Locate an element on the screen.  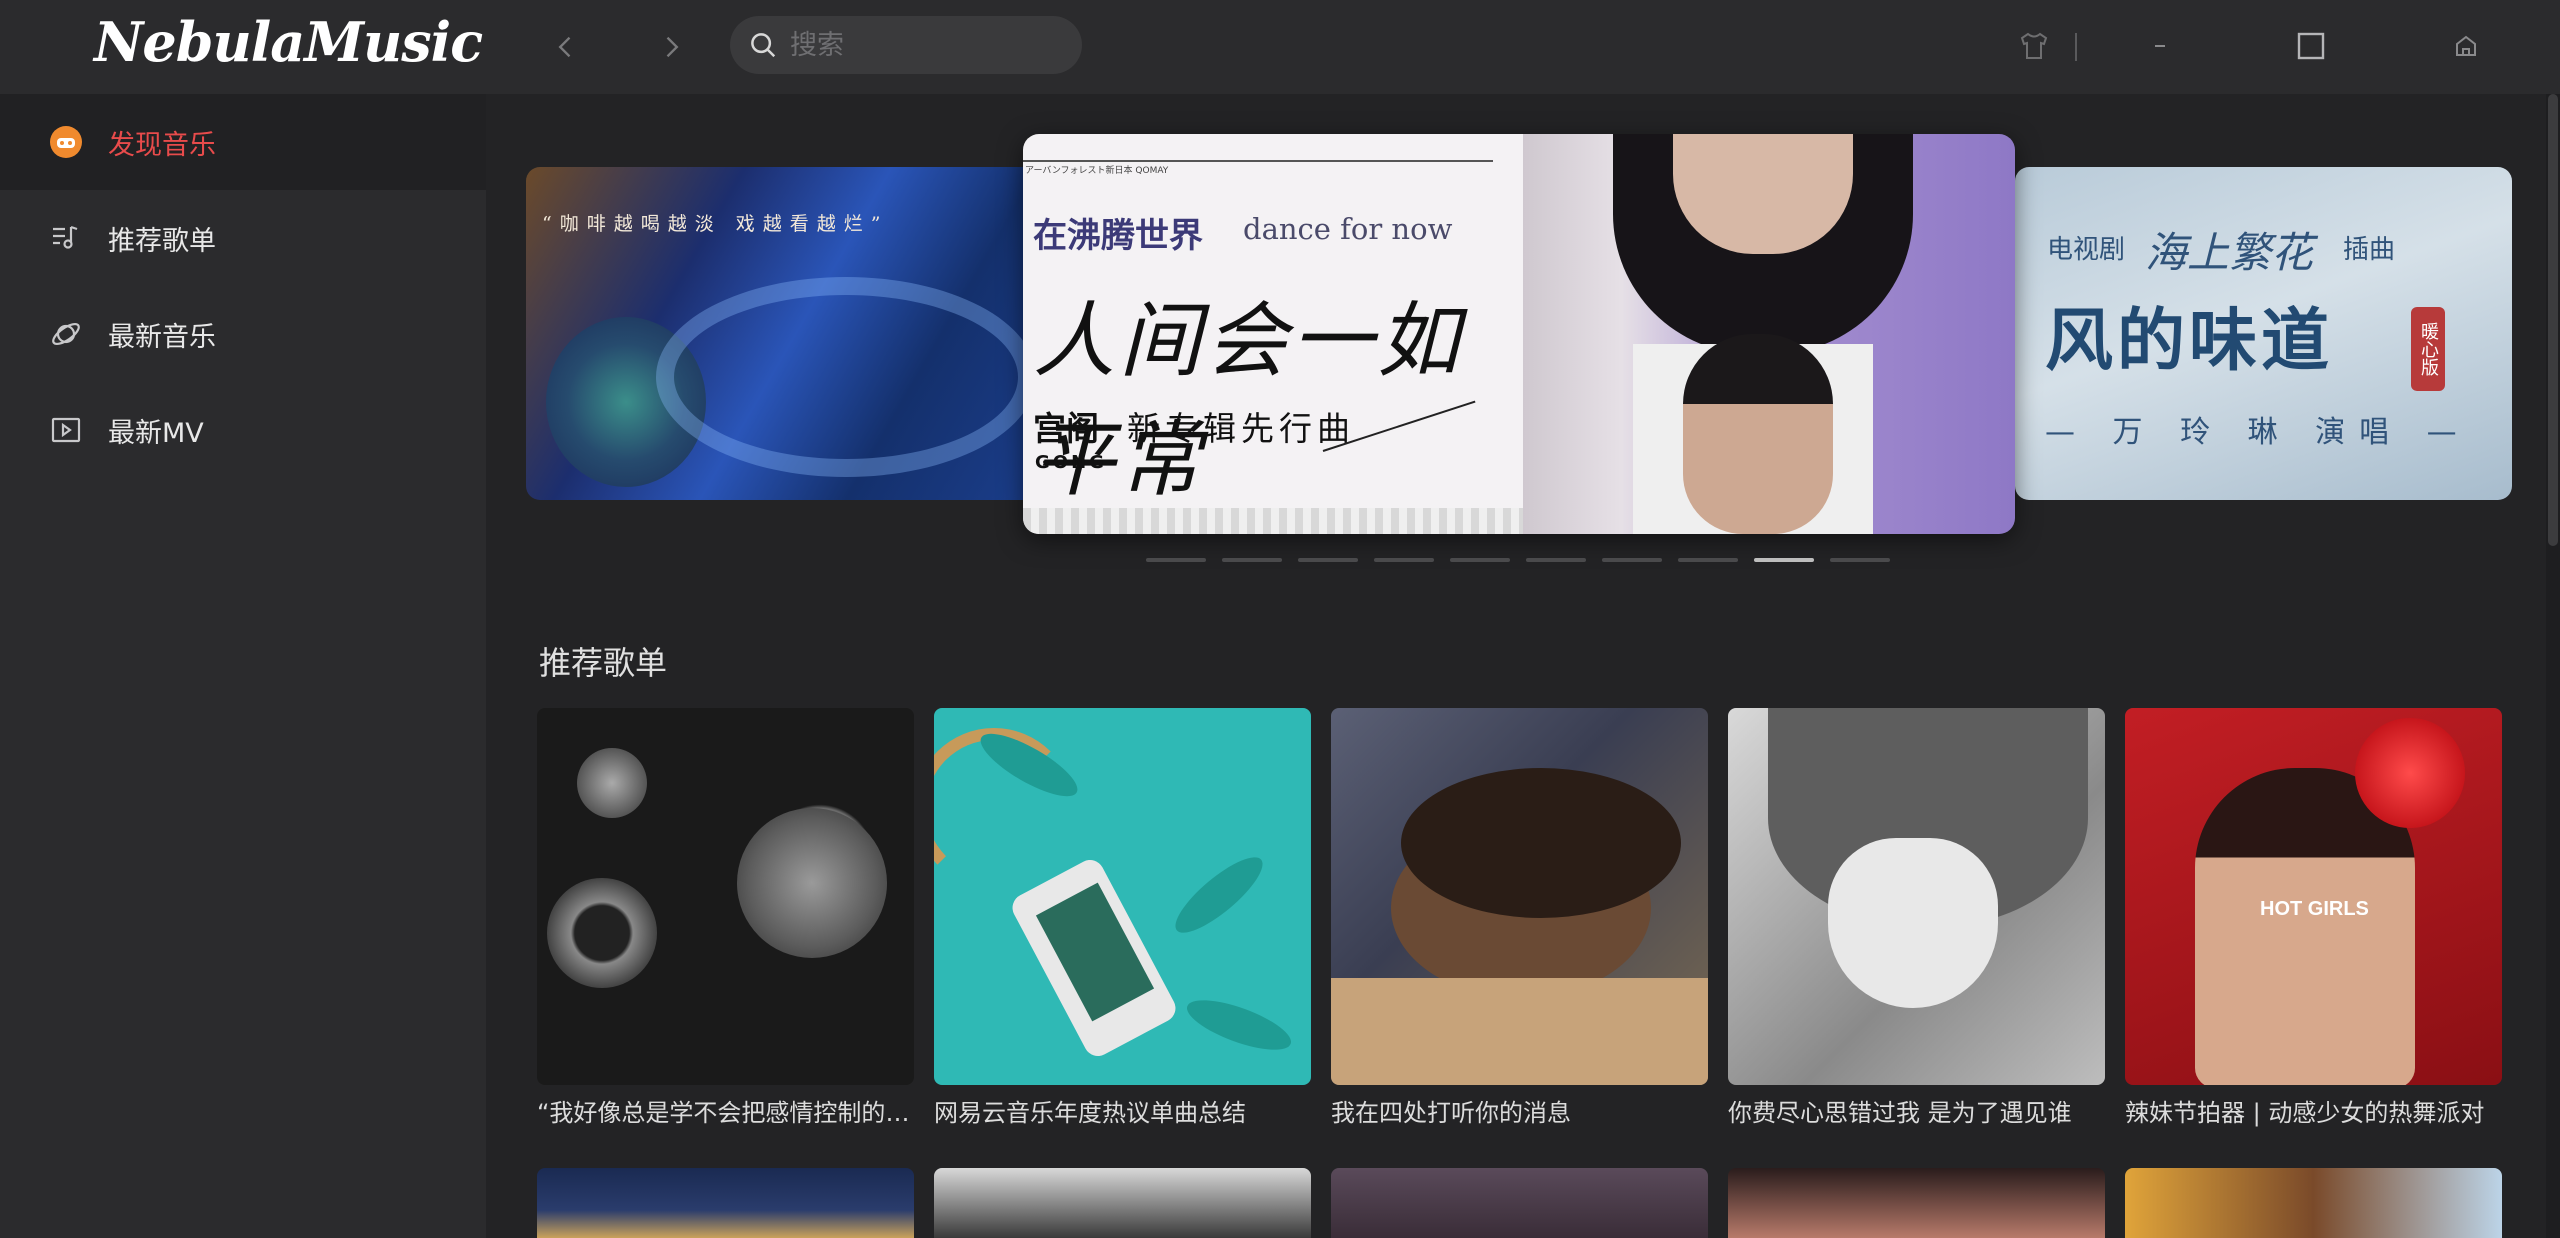
search-box is located at coordinates (906, 45).